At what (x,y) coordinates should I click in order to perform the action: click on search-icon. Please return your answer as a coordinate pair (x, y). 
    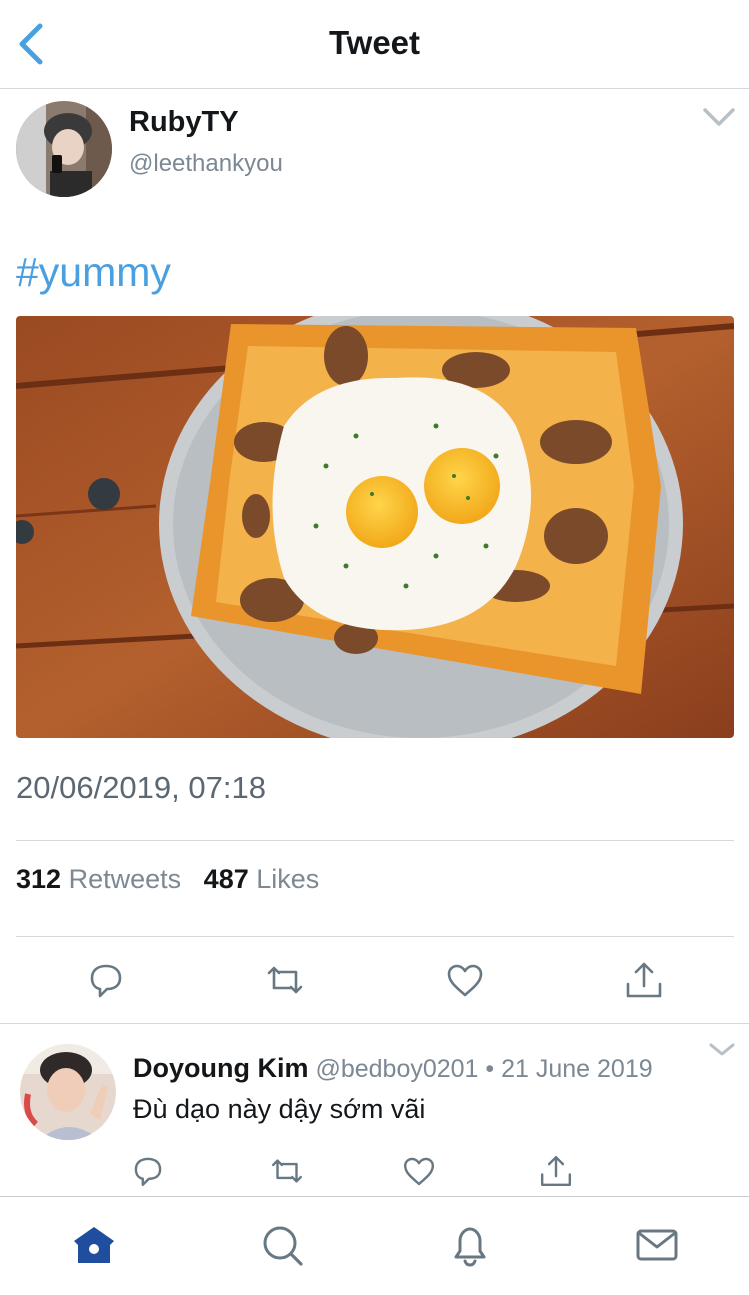
    Looking at the image, I should click on (283, 1246).